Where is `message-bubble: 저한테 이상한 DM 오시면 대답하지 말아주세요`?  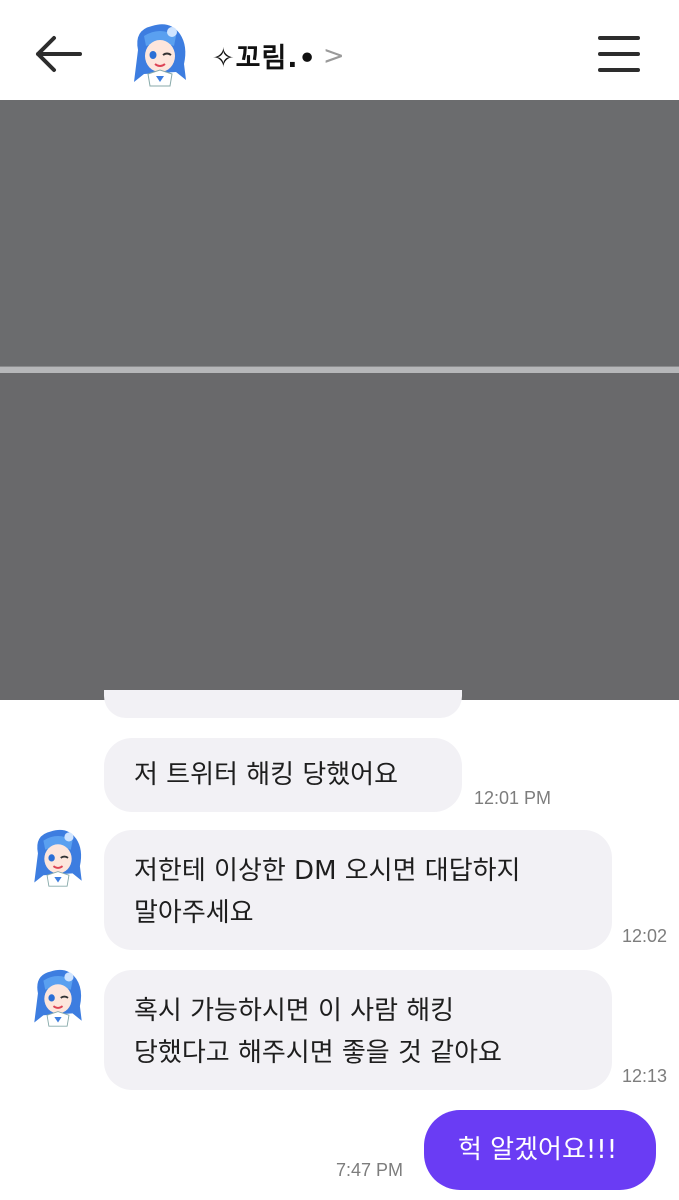 message-bubble: 저한테 이상한 DM 오시면 대답하지 말아주세요 is located at coordinates (358, 890).